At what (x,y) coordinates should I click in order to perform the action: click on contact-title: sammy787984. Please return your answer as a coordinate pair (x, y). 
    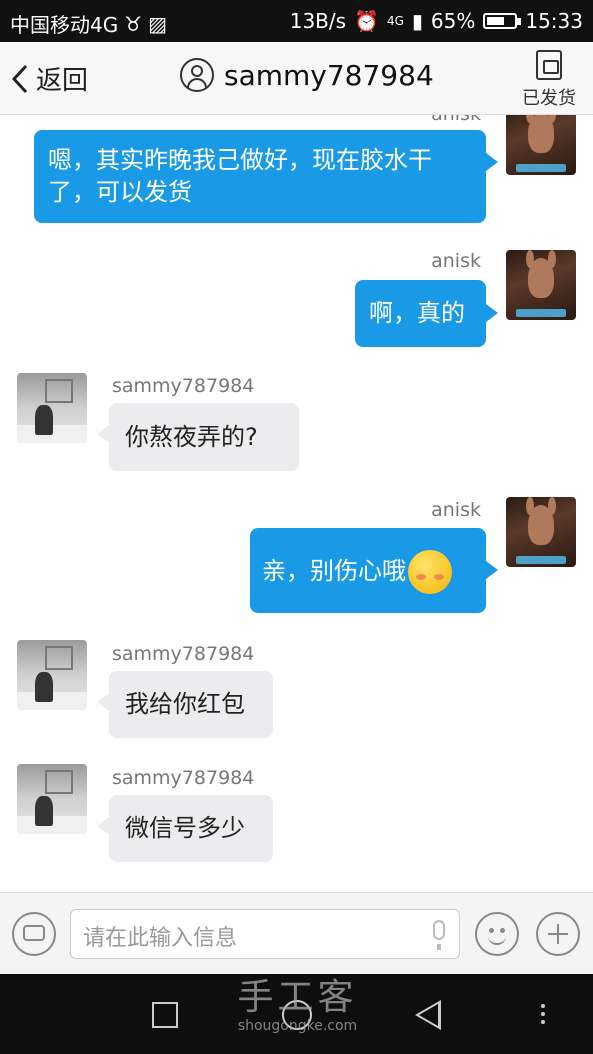
    Looking at the image, I should click on (307, 75).